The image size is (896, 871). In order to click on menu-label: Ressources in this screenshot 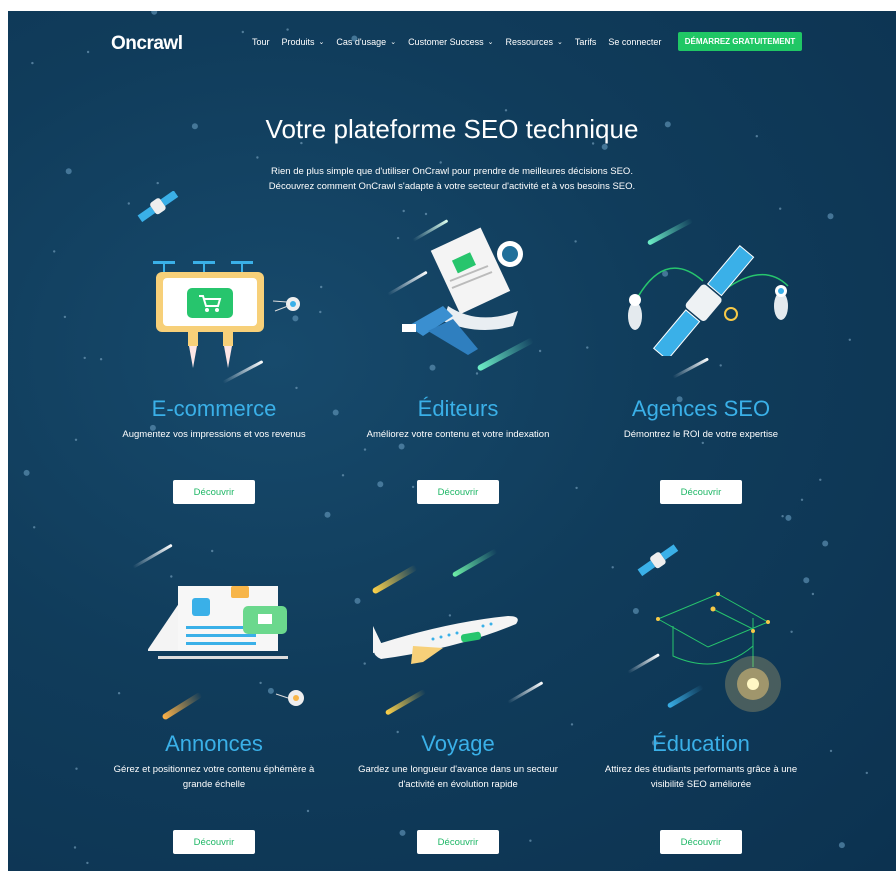, I will do `click(529, 42)`.